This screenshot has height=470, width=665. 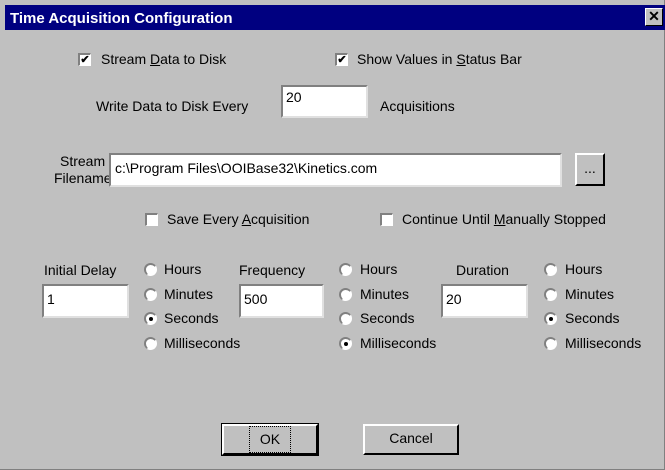 What do you see at coordinates (590, 294) in the screenshot?
I see `duration-minutes-label: Minutes` at bounding box center [590, 294].